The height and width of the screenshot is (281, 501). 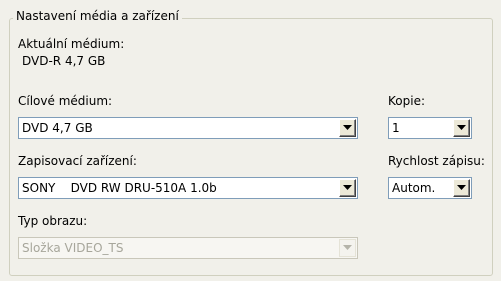 I want to click on write-speed-label: Rychlost zápisu:, so click(x=436, y=161).